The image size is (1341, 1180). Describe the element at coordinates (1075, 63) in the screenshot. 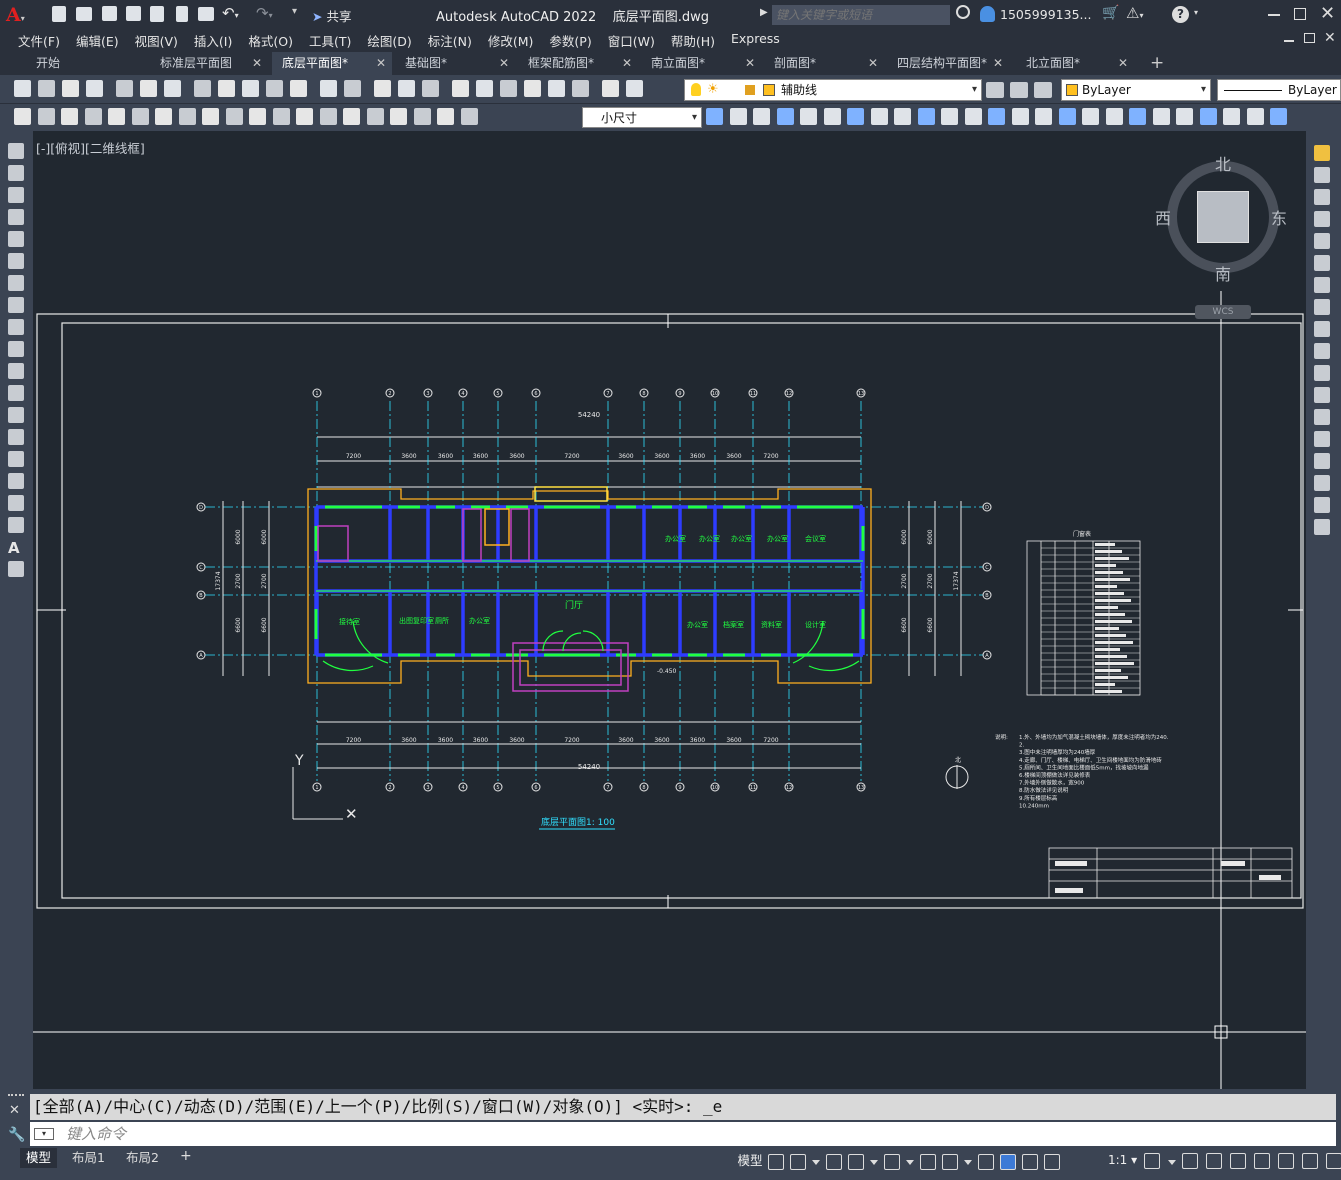

I see `tab-north-elevation: 北立面图* ✕` at that location.